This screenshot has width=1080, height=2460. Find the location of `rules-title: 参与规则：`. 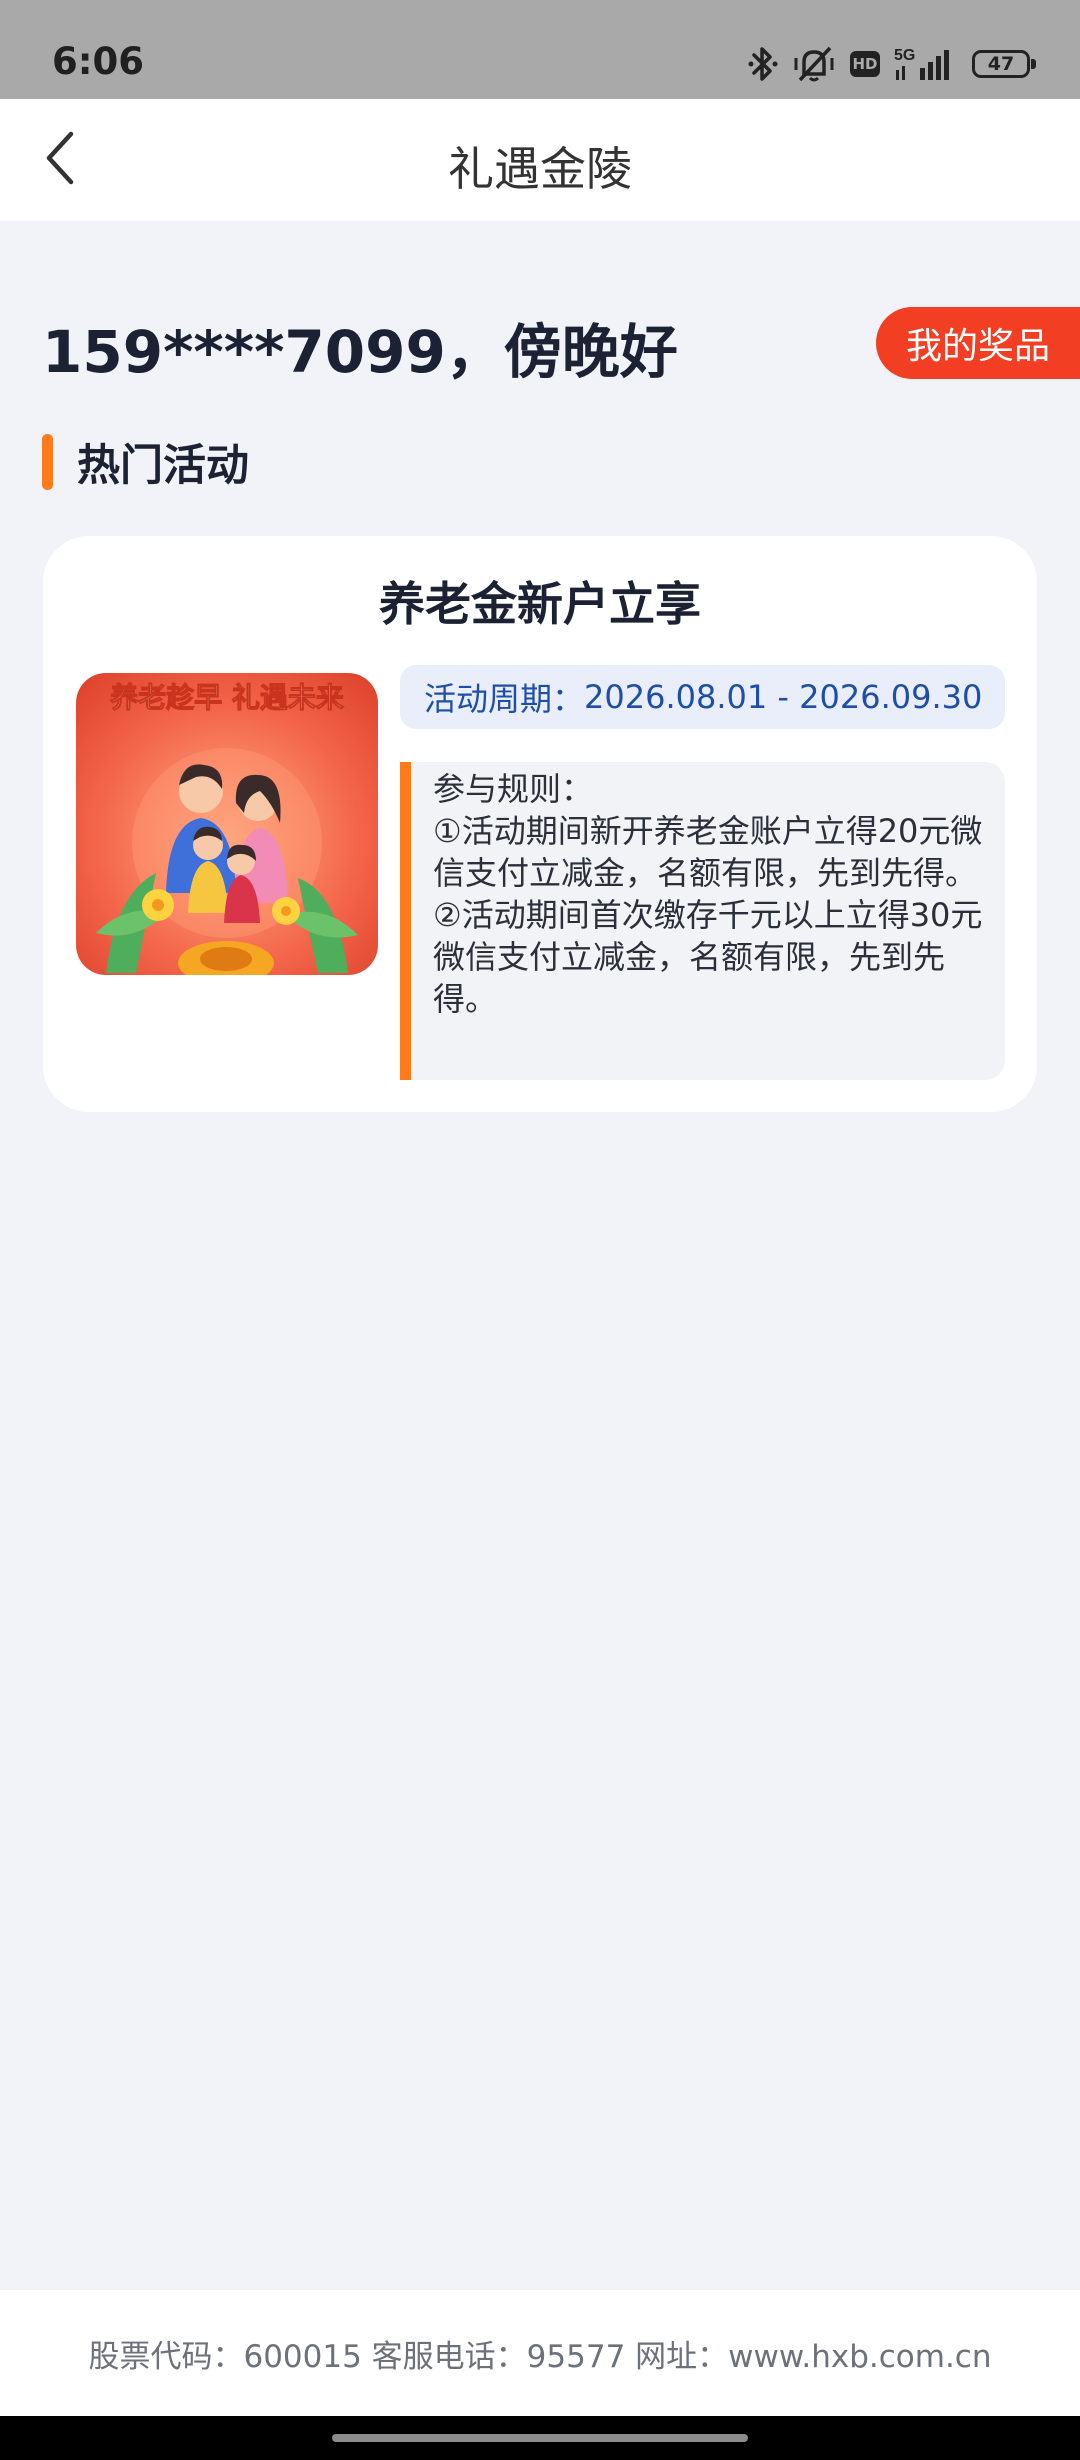

rules-title: 参与规则： is located at coordinates (513, 789).